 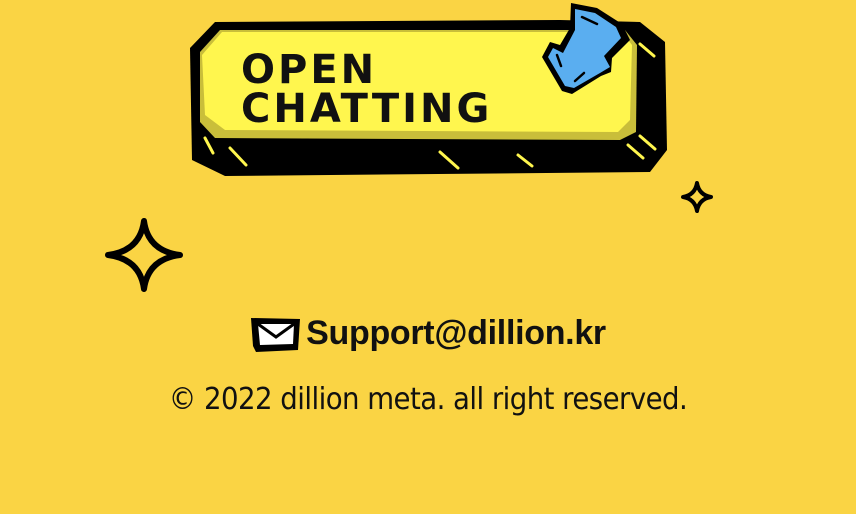 What do you see at coordinates (456, 333) in the screenshot?
I see `support-email-link: Support@dillion.kr` at bounding box center [456, 333].